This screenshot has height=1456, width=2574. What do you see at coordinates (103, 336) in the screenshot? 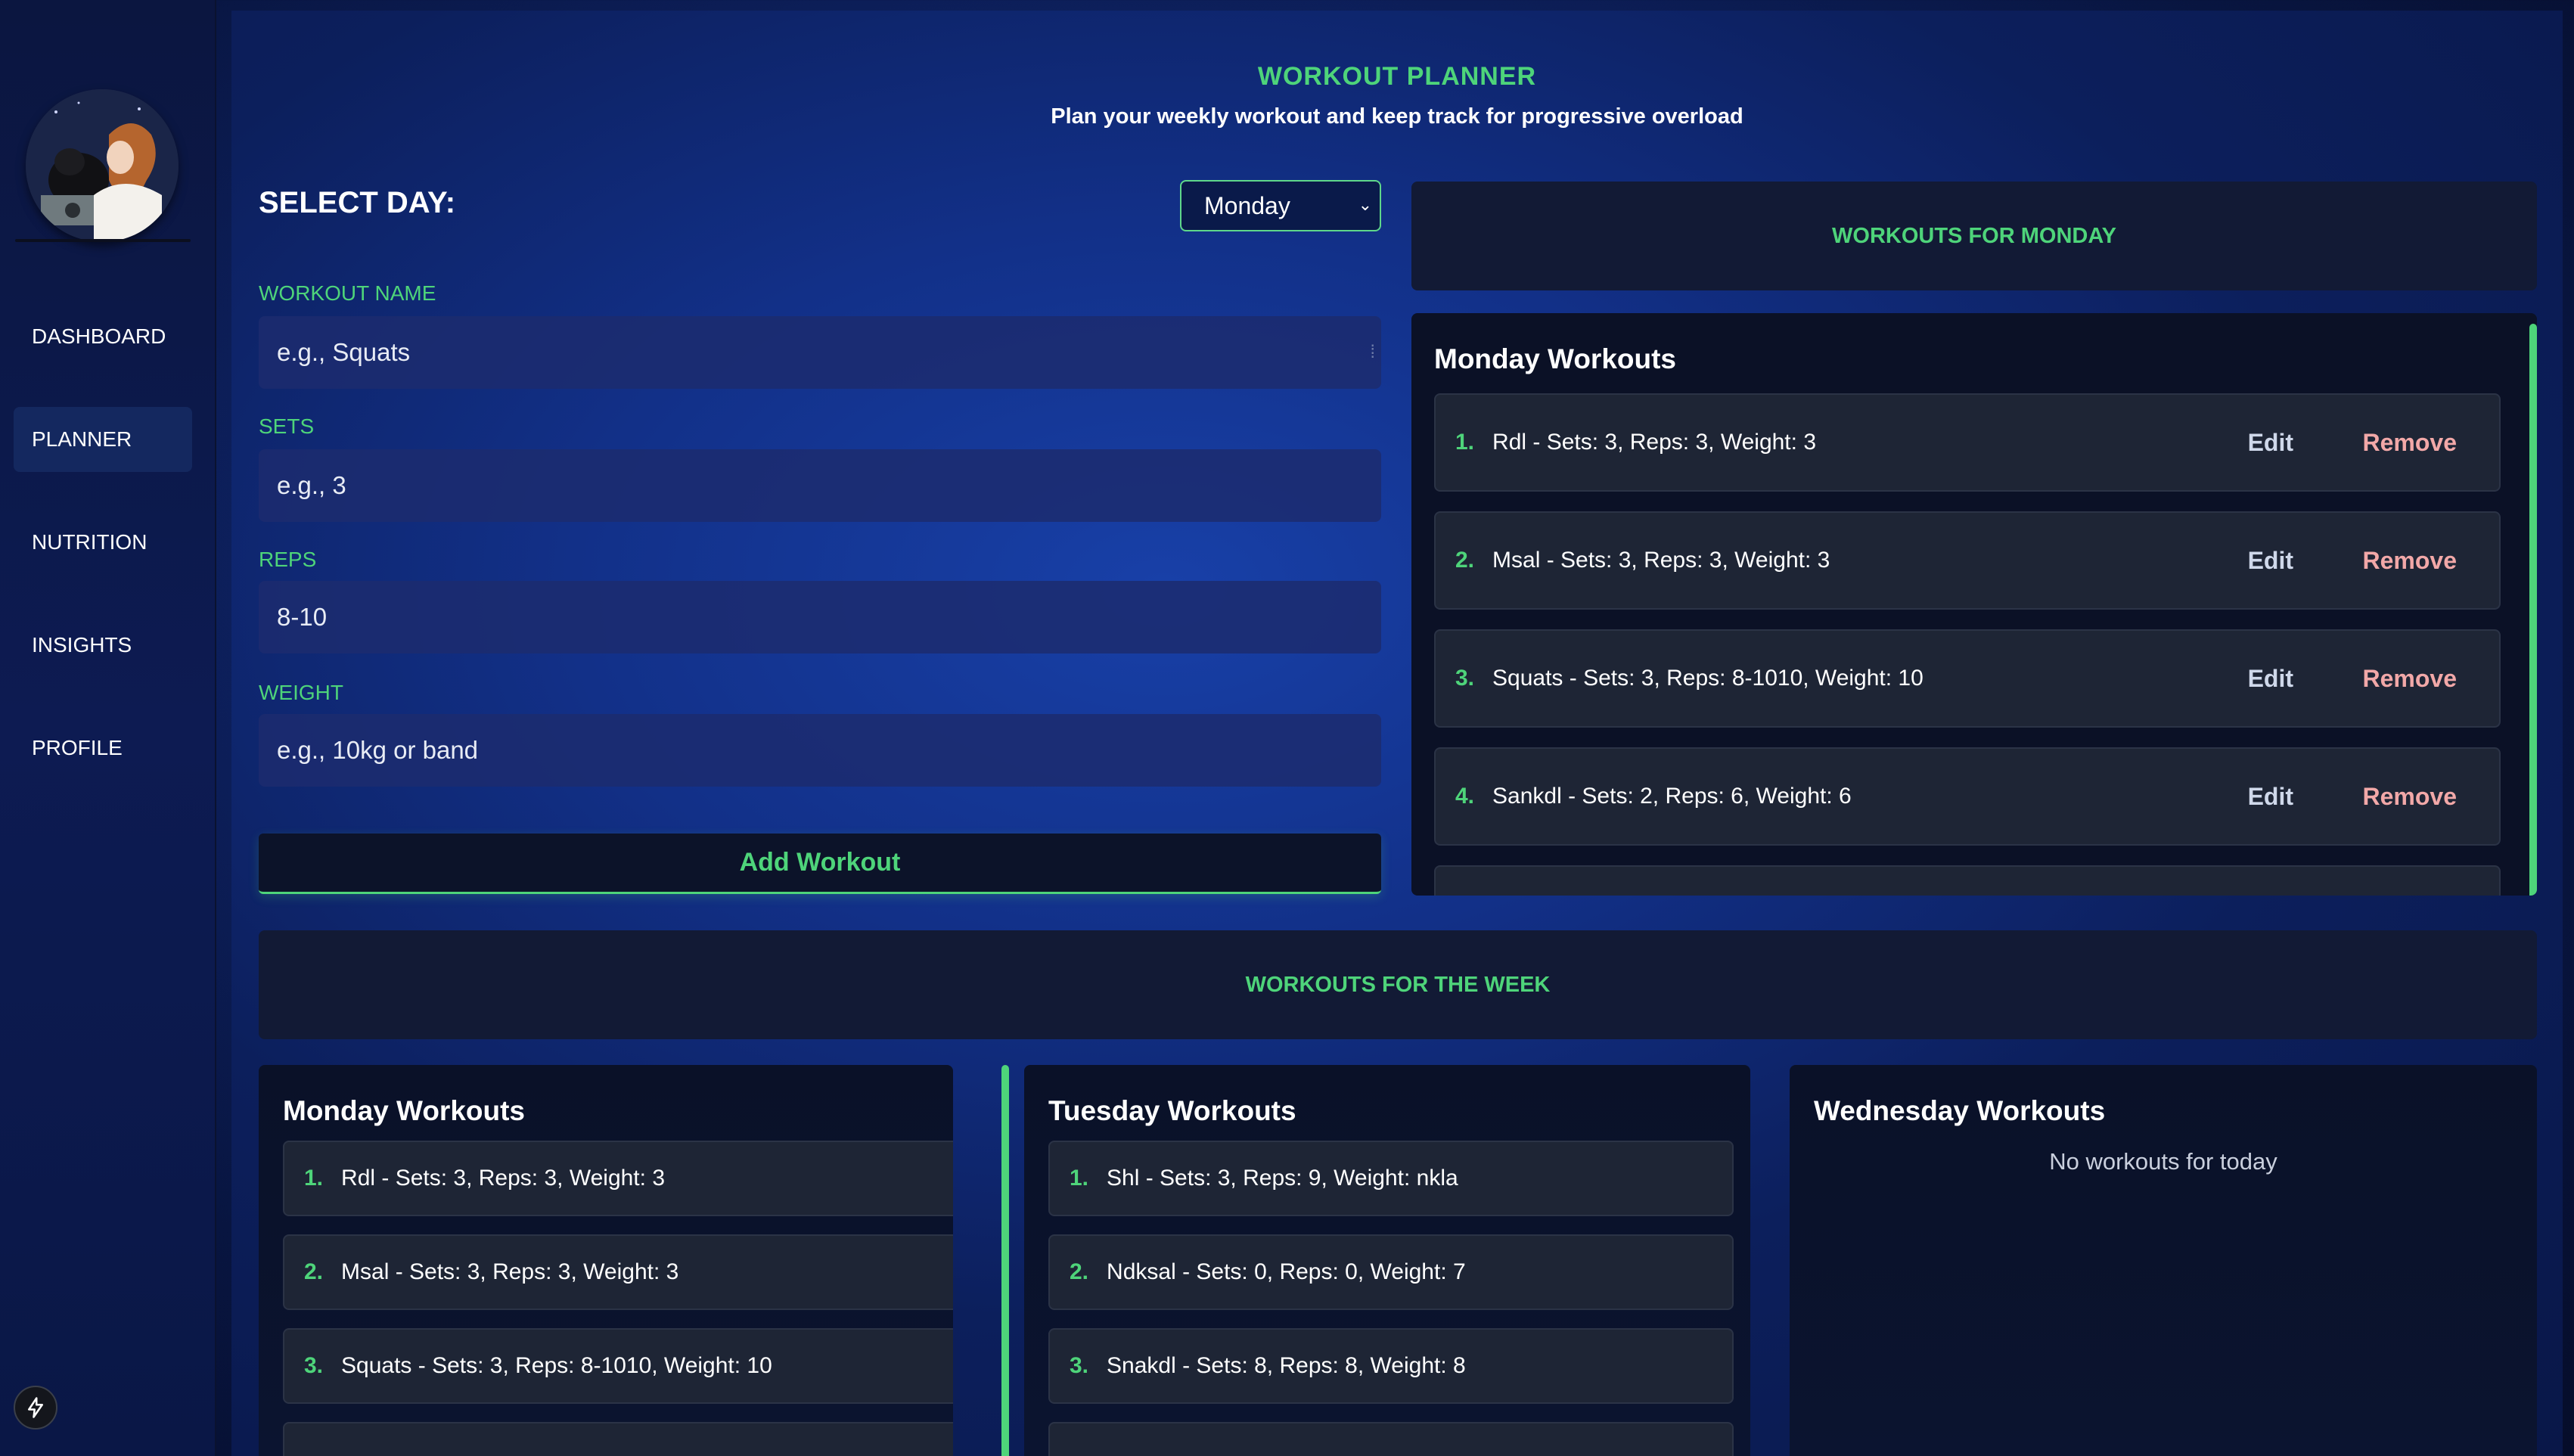
I see `sidebar-item-dashboard: DASHBOARD` at bounding box center [103, 336].